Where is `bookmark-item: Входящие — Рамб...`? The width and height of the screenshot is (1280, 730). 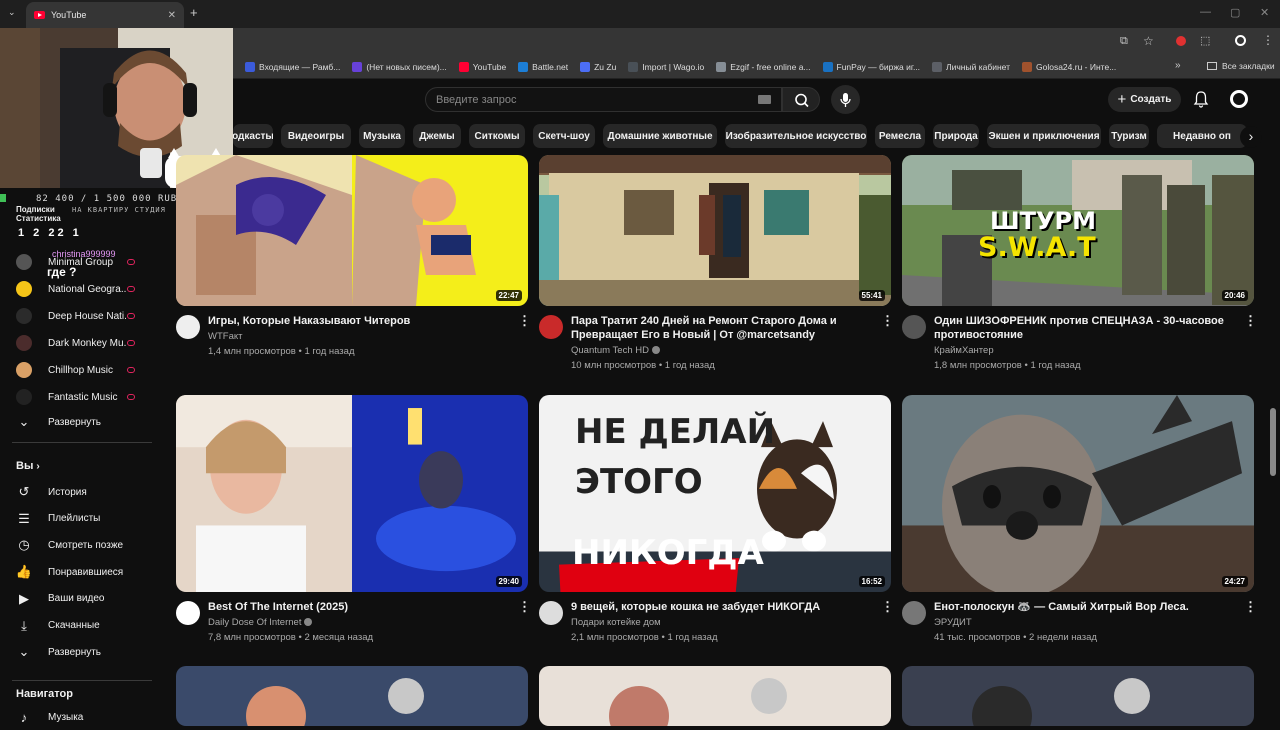 bookmark-item: Входящие — Рамб... is located at coordinates (292, 66).